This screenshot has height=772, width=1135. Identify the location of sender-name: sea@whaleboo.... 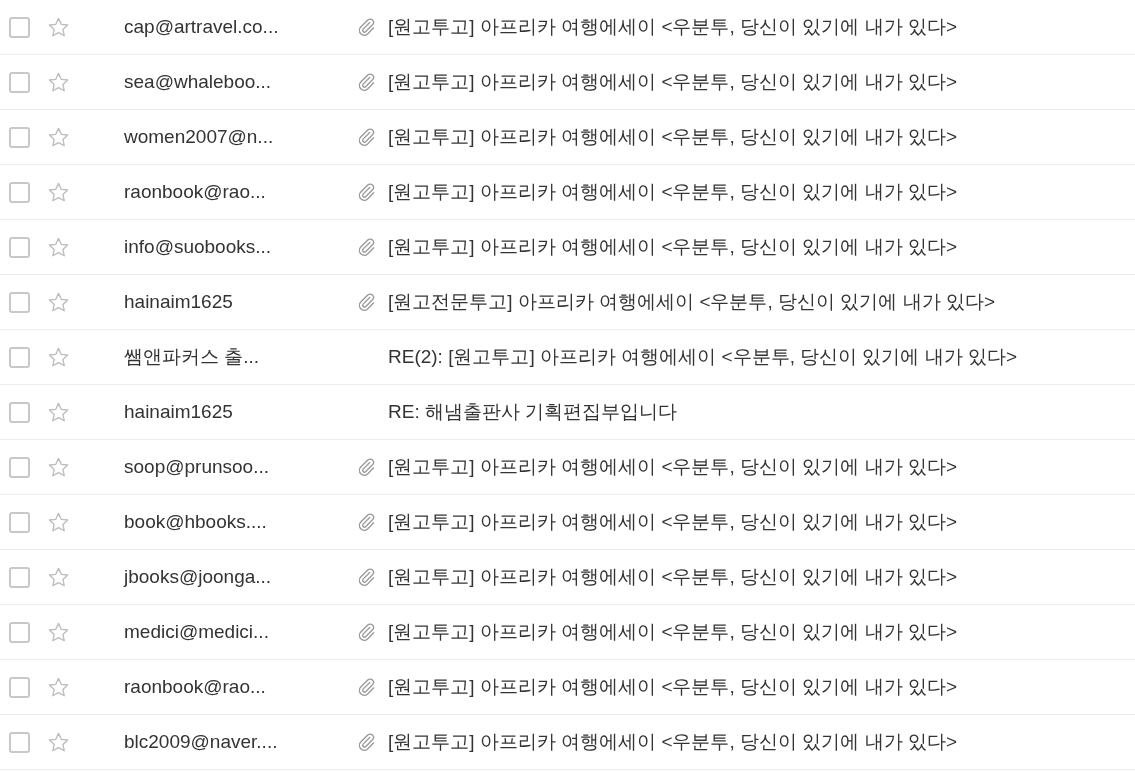
(198, 81).